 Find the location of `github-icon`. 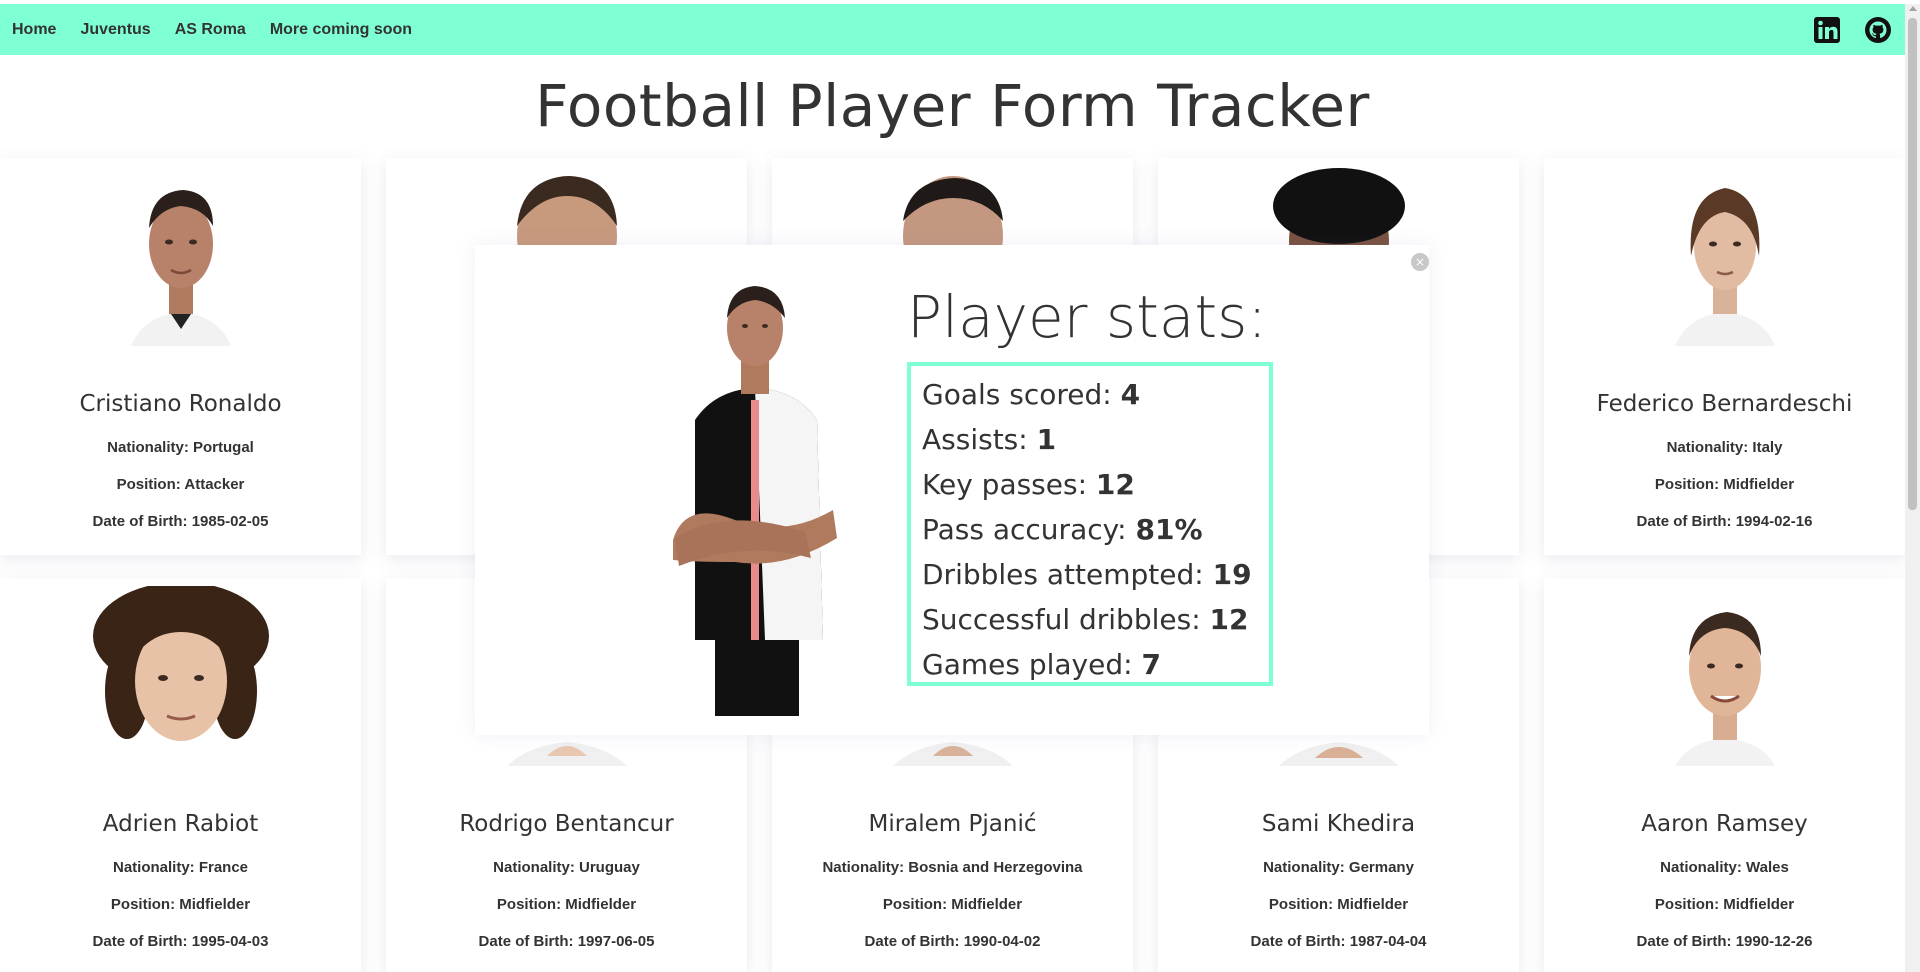

github-icon is located at coordinates (1878, 30).